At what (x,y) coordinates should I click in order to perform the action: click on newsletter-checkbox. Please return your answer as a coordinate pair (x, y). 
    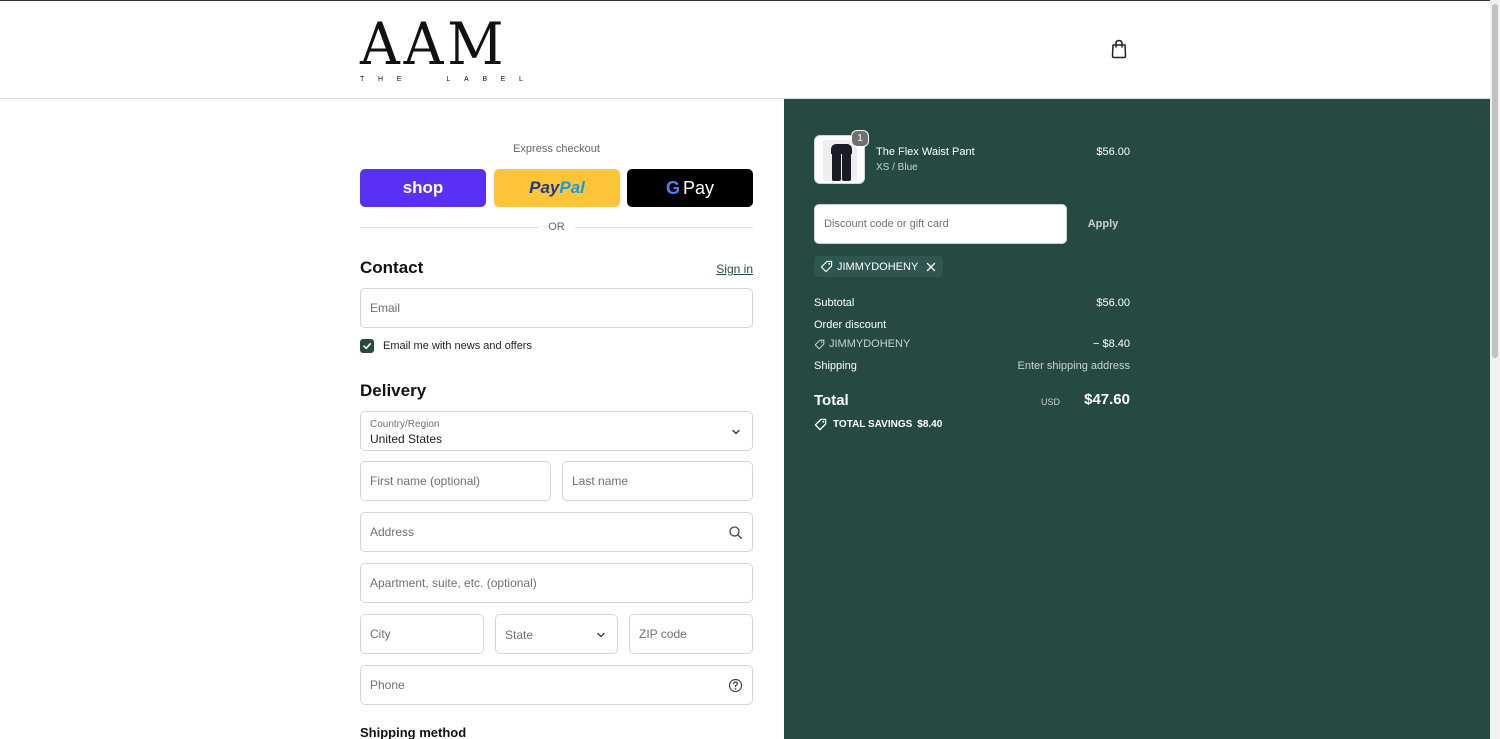
    Looking at the image, I should click on (367, 346).